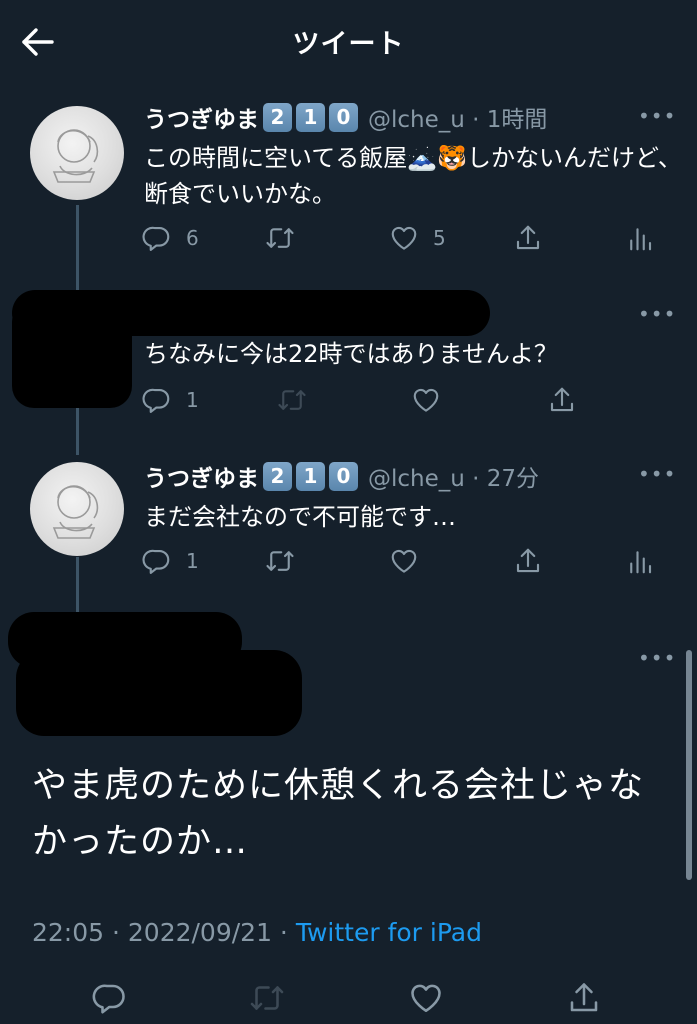 This screenshot has width=697, height=1024. What do you see at coordinates (351, 354) in the screenshot?
I see `tweet-text: ちなみに今は22時ではありませんよ？` at bounding box center [351, 354].